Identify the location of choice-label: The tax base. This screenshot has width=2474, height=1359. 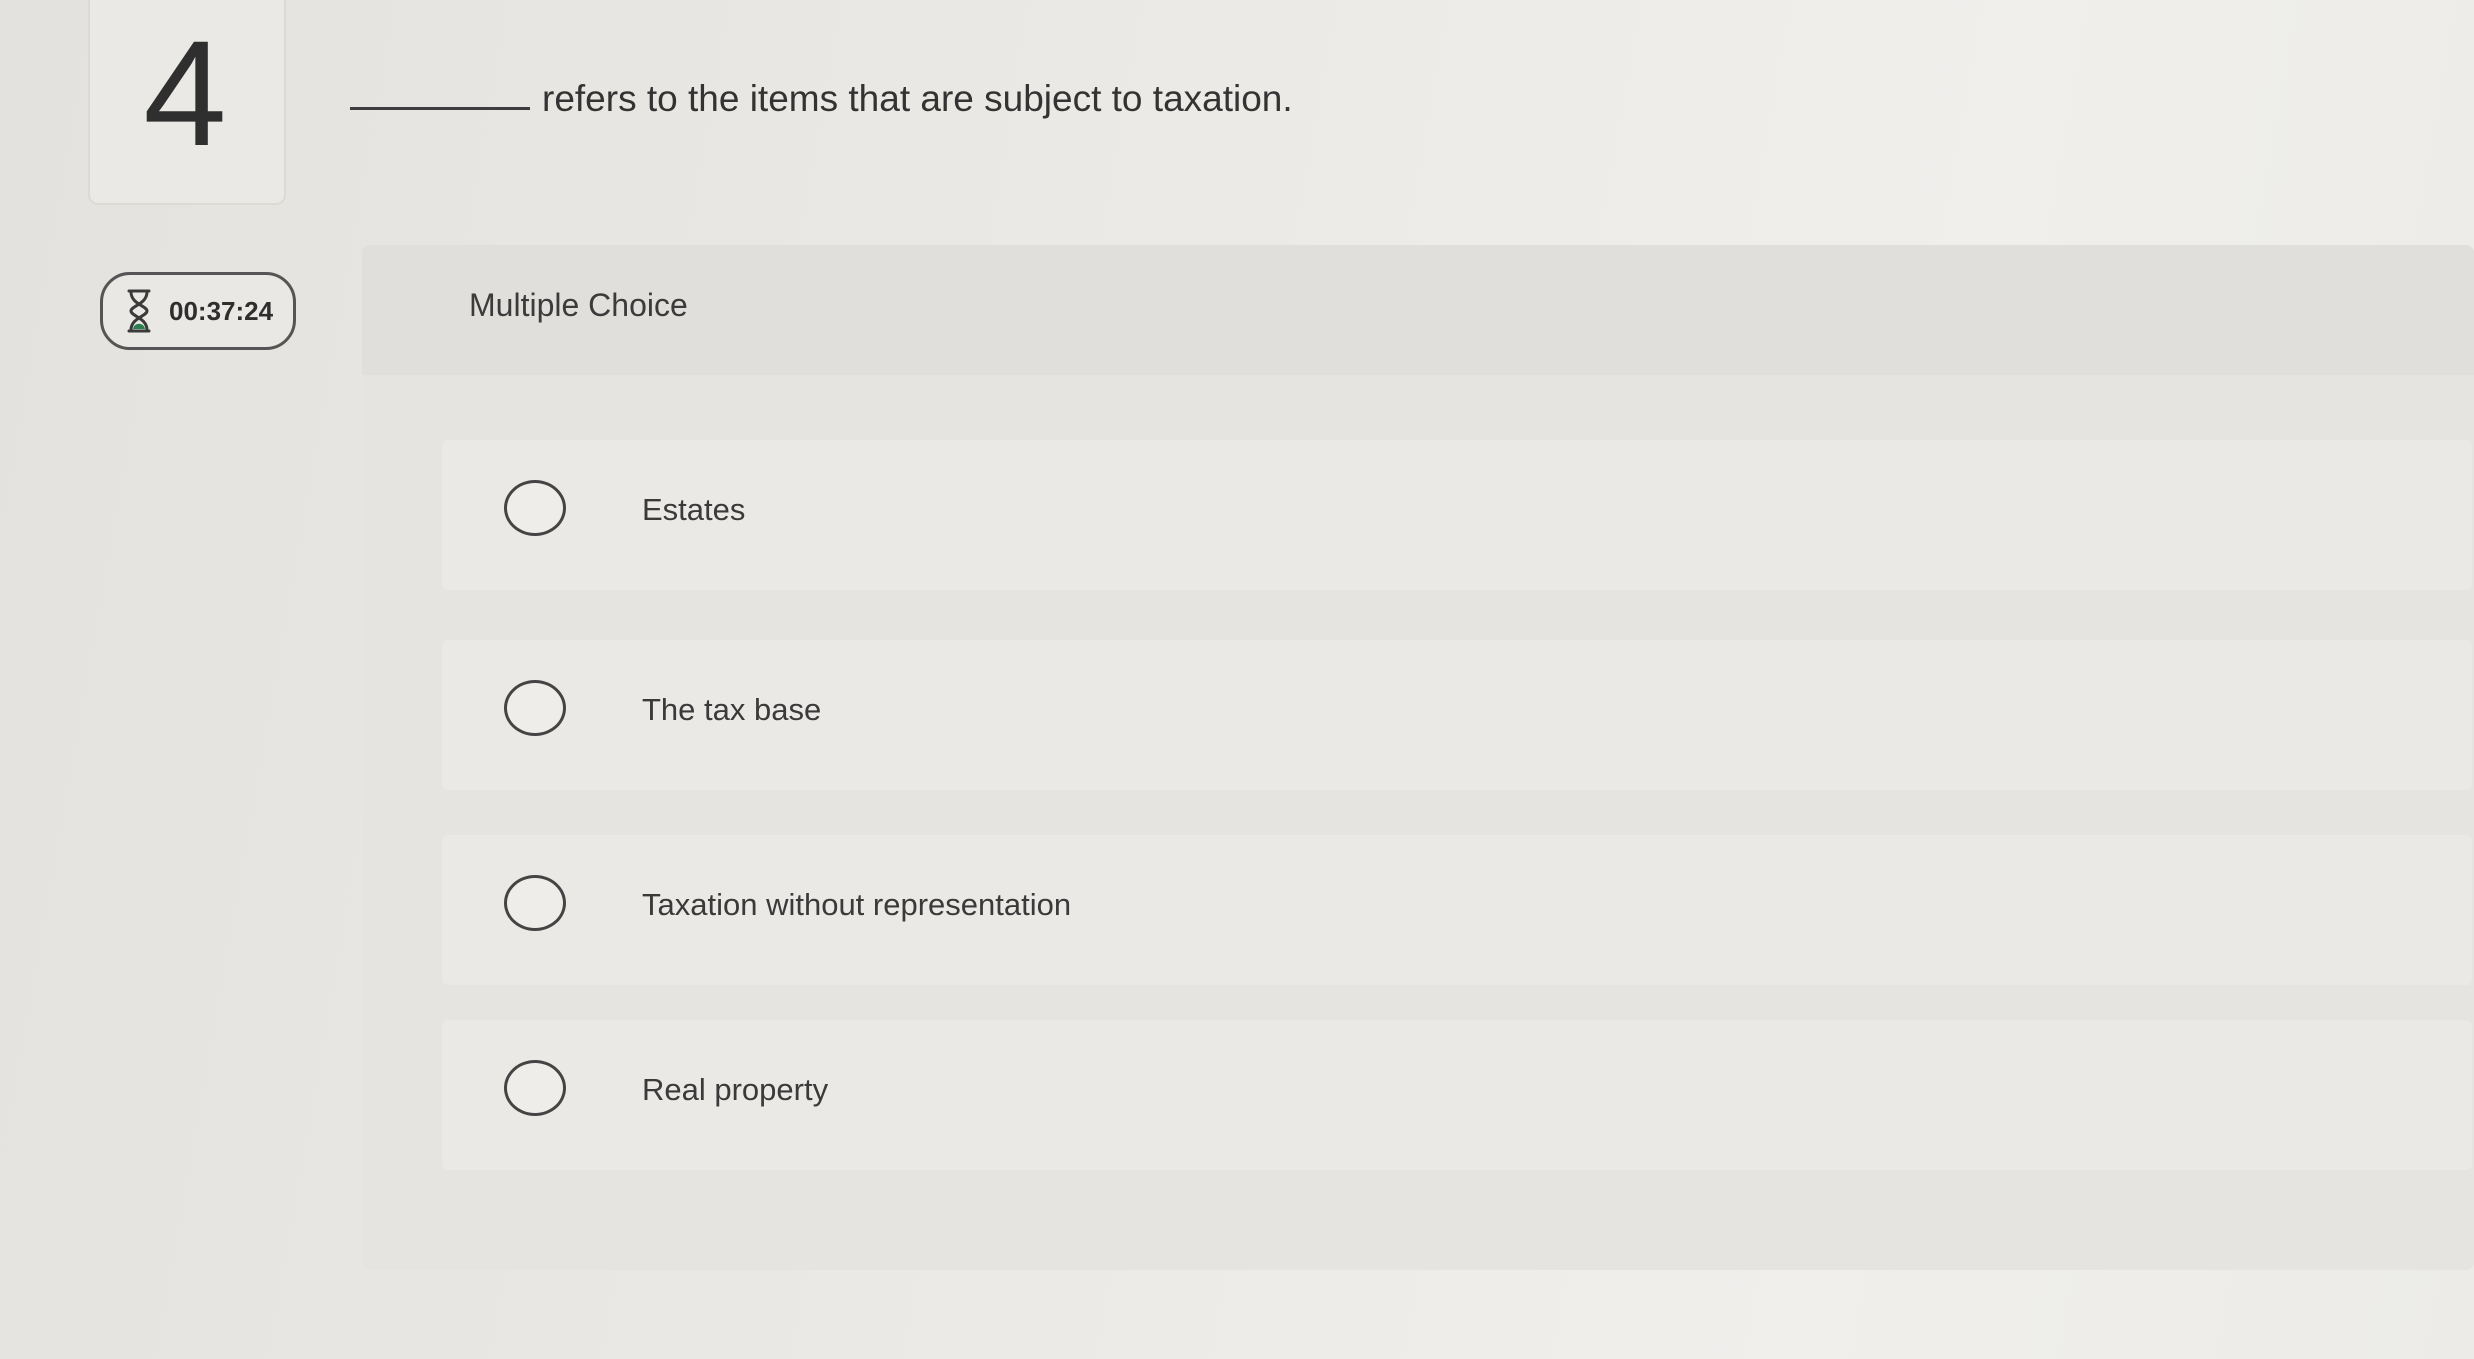
(732, 709).